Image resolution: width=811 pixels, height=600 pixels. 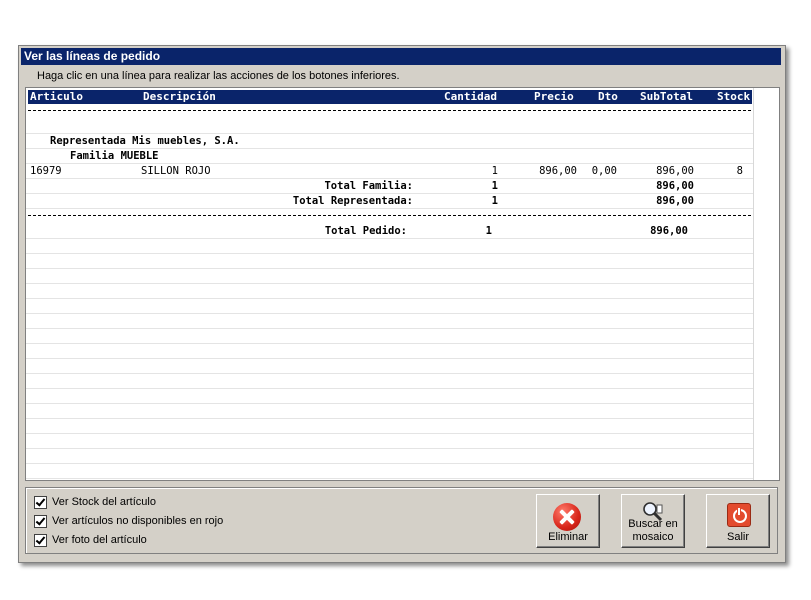 I want to click on grid-column-divider, so click(x=753, y=284).